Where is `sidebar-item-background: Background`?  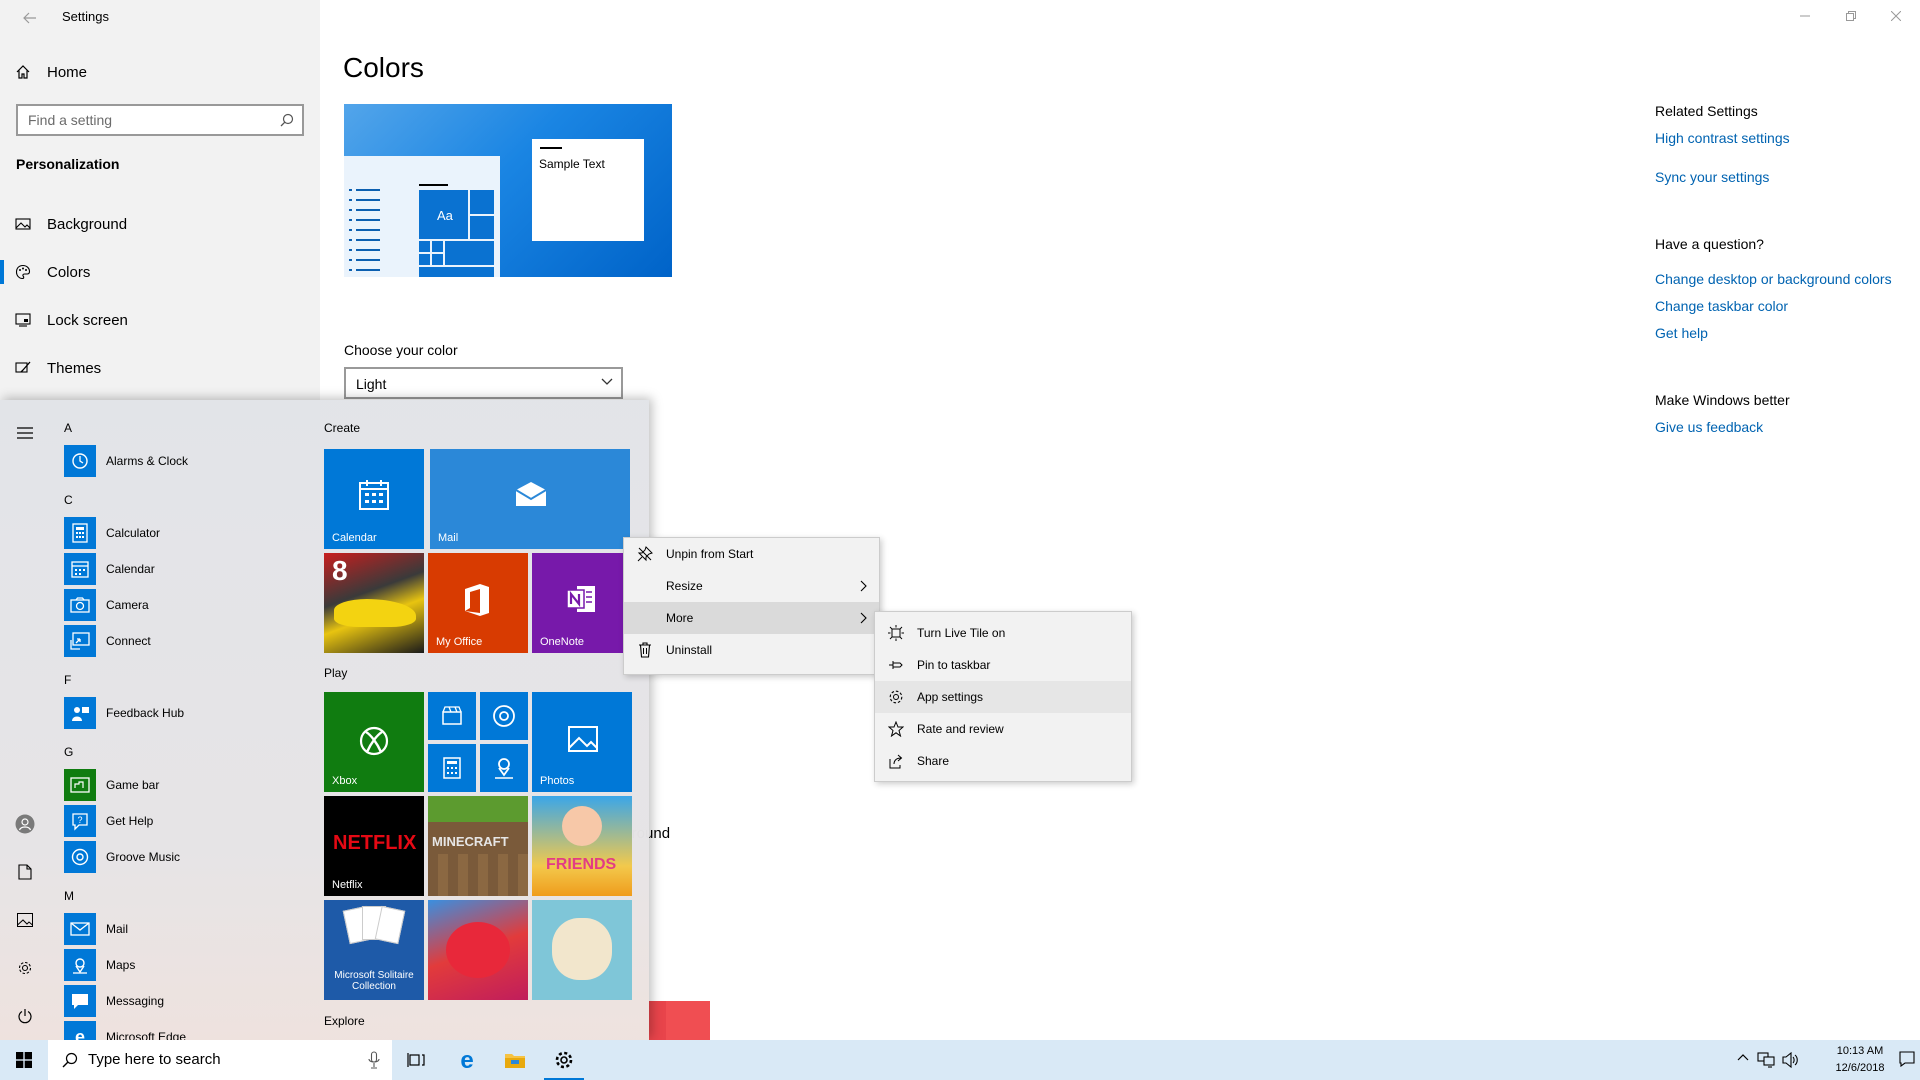 sidebar-item-background: Background is located at coordinates (160, 224).